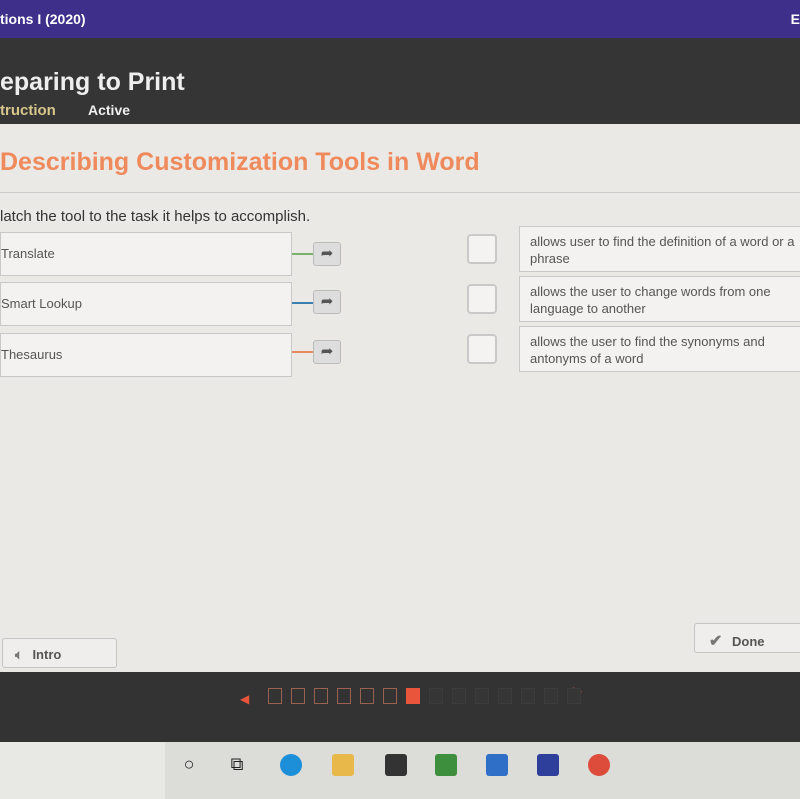 The height and width of the screenshot is (799, 800). I want to click on edge-icon, so click(291, 765).